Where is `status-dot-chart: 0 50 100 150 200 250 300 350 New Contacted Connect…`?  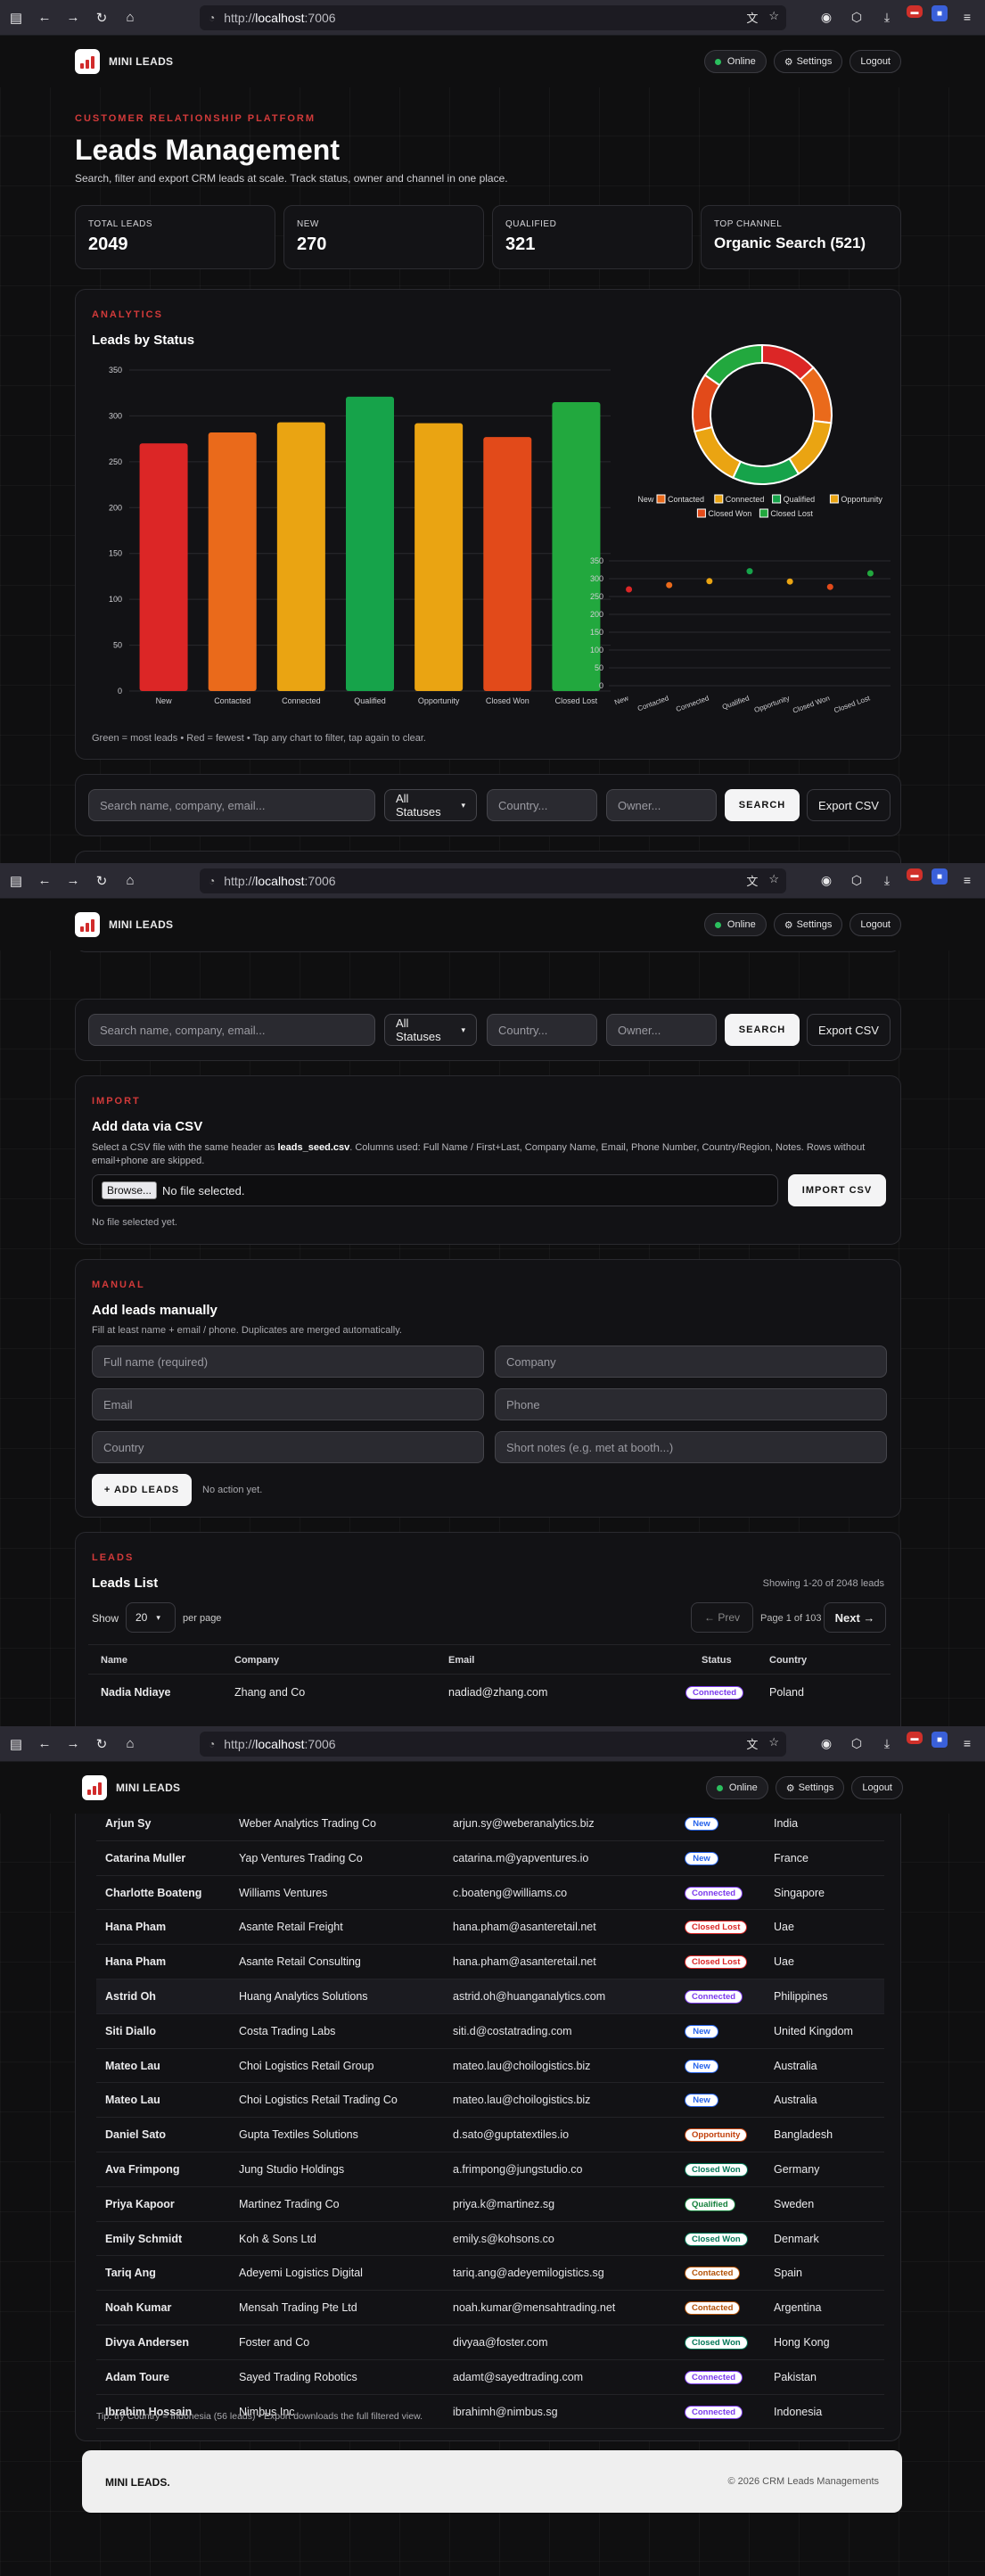
status-dot-chart: 0 50 100 150 200 250 300 350 New Contacted Connect… is located at coordinates (737, 637).